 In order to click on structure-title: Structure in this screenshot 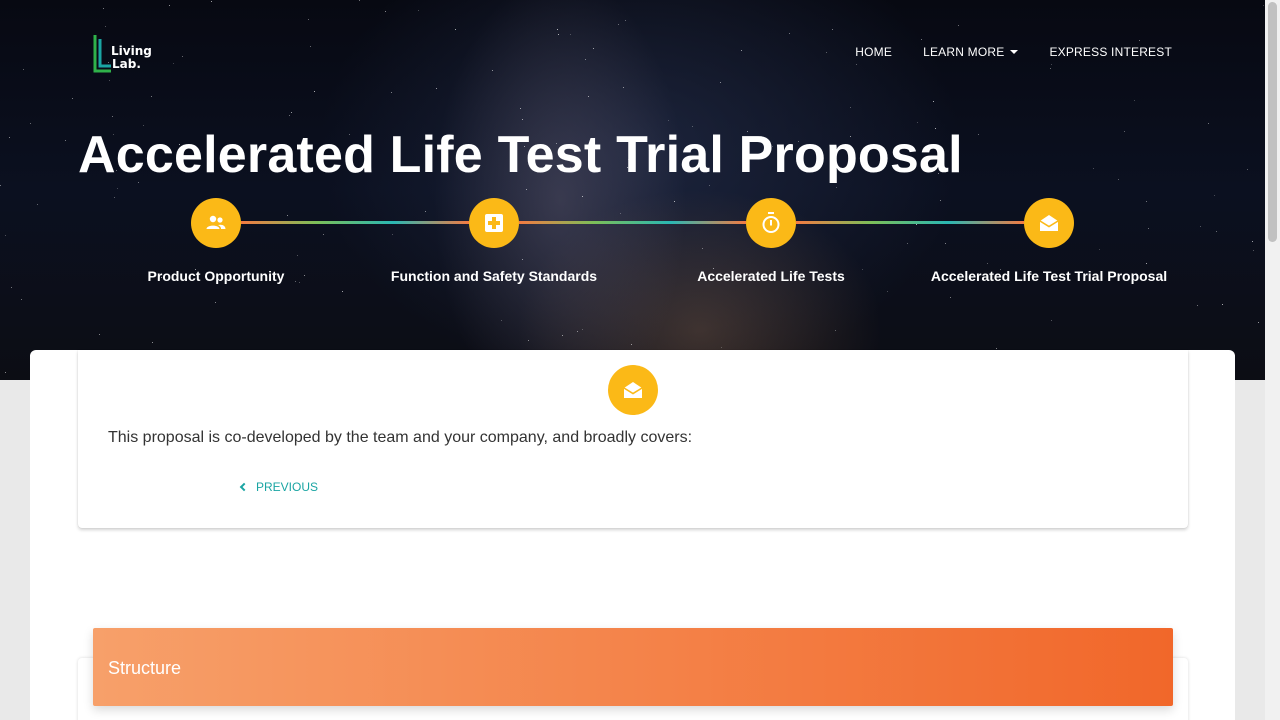, I will do `click(145, 668)`.